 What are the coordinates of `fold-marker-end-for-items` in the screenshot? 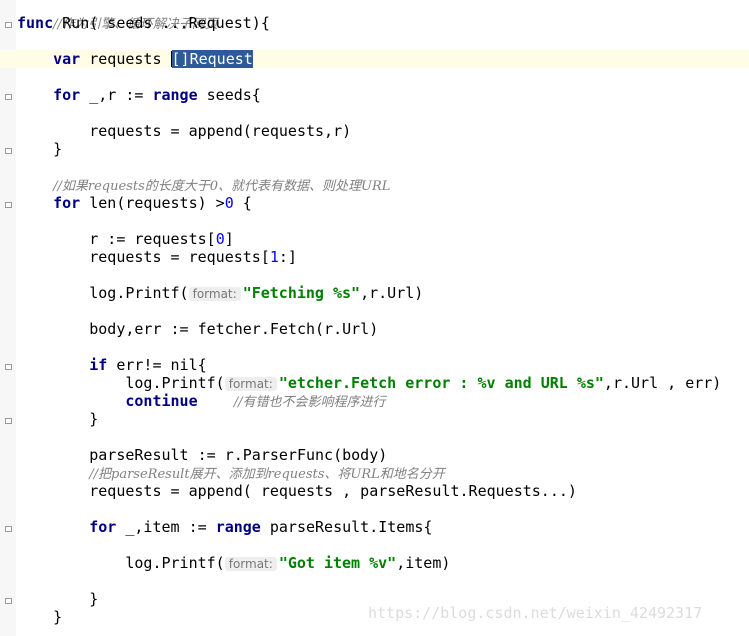 It's located at (8, 601).